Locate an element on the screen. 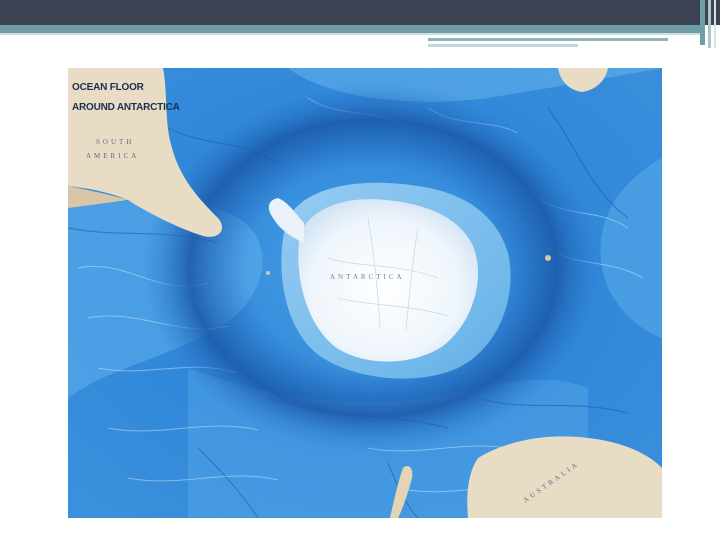 The height and width of the screenshot is (540, 720). slide-accent-stripe is located at coordinates (352, 29).